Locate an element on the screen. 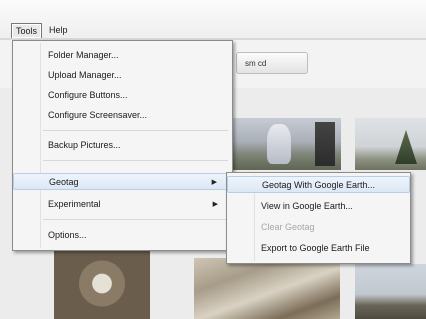 The image size is (426, 319). menu-item-export-to-google-earth-file: Export to Google Earth File is located at coordinates (318, 248).